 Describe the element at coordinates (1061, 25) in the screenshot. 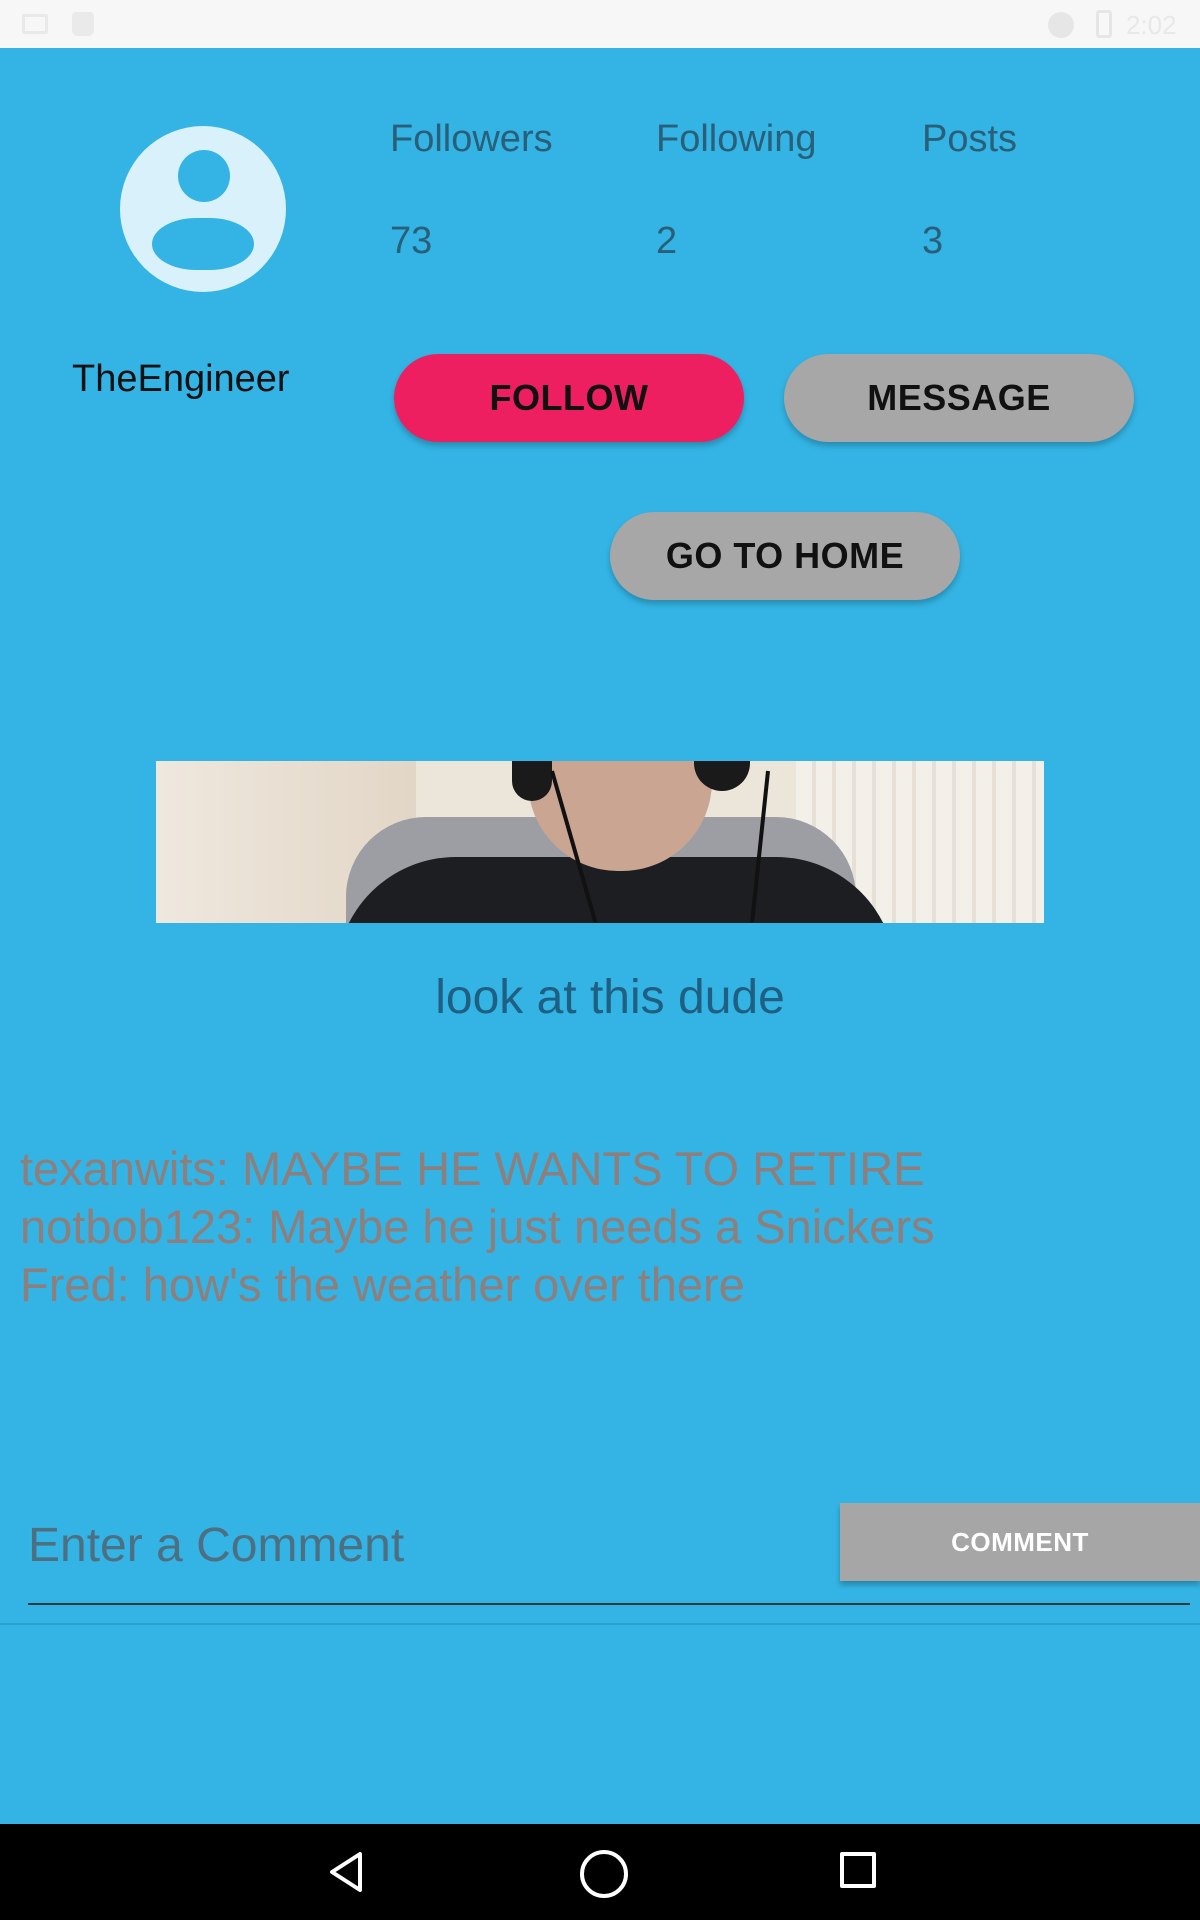

I see `minus-circle-icon` at that location.